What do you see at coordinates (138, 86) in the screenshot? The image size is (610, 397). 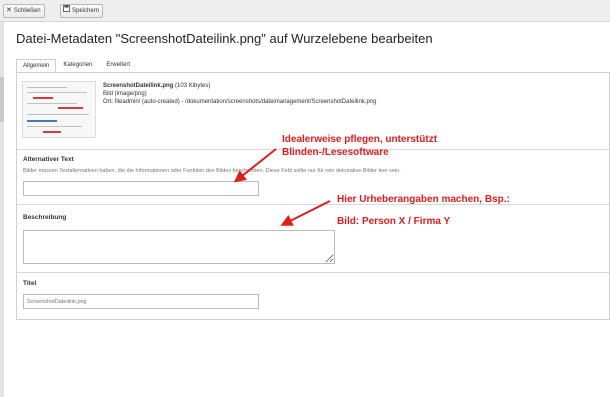 I see `file-name: ScreenshotDateilink.png` at bounding box center [138, 86].